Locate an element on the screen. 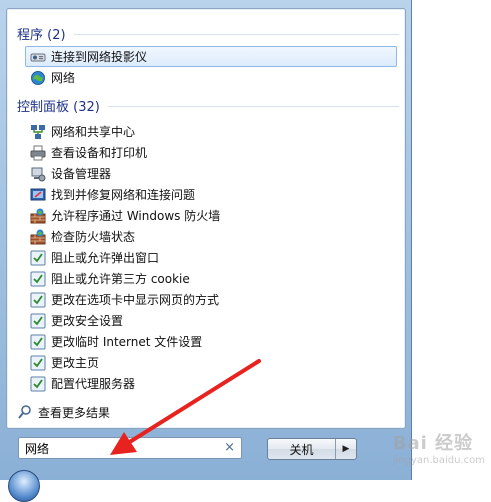  clear-search-icon: × is located at coordinates (229, 447).